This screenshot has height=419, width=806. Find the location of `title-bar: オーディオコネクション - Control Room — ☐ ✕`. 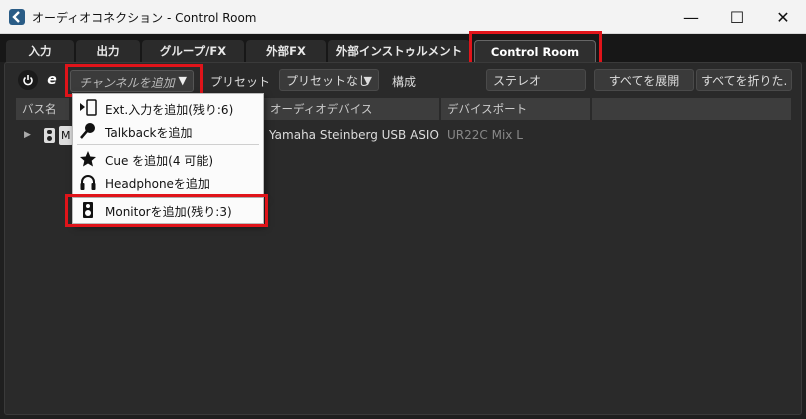

title-bar: オーディオコネクション - Control Room — ☐ ✕ is located at coordinates (403, 17).